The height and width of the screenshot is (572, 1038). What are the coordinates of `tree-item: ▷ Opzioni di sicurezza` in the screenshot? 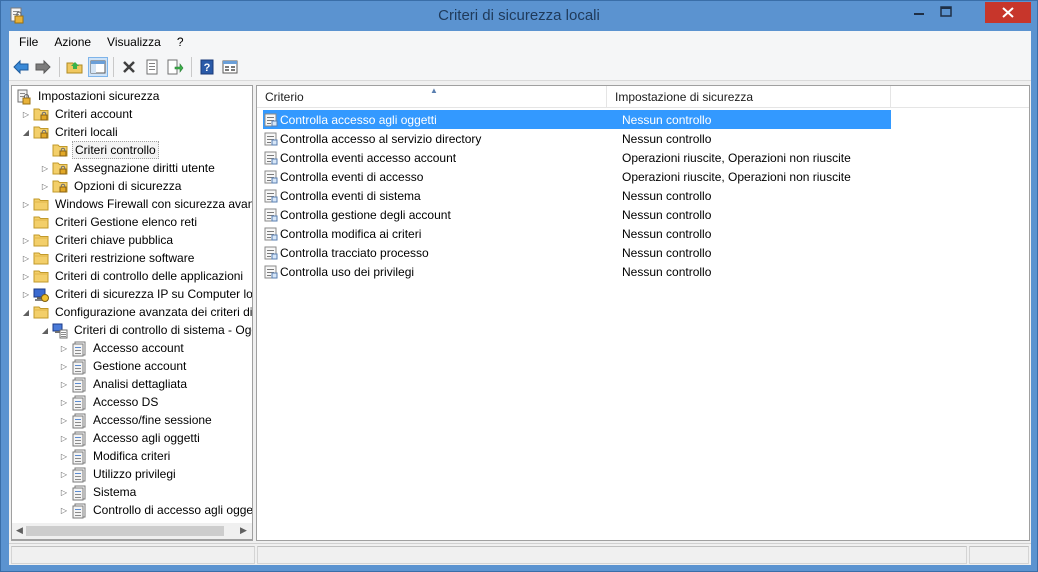 It's located at (111, 186).